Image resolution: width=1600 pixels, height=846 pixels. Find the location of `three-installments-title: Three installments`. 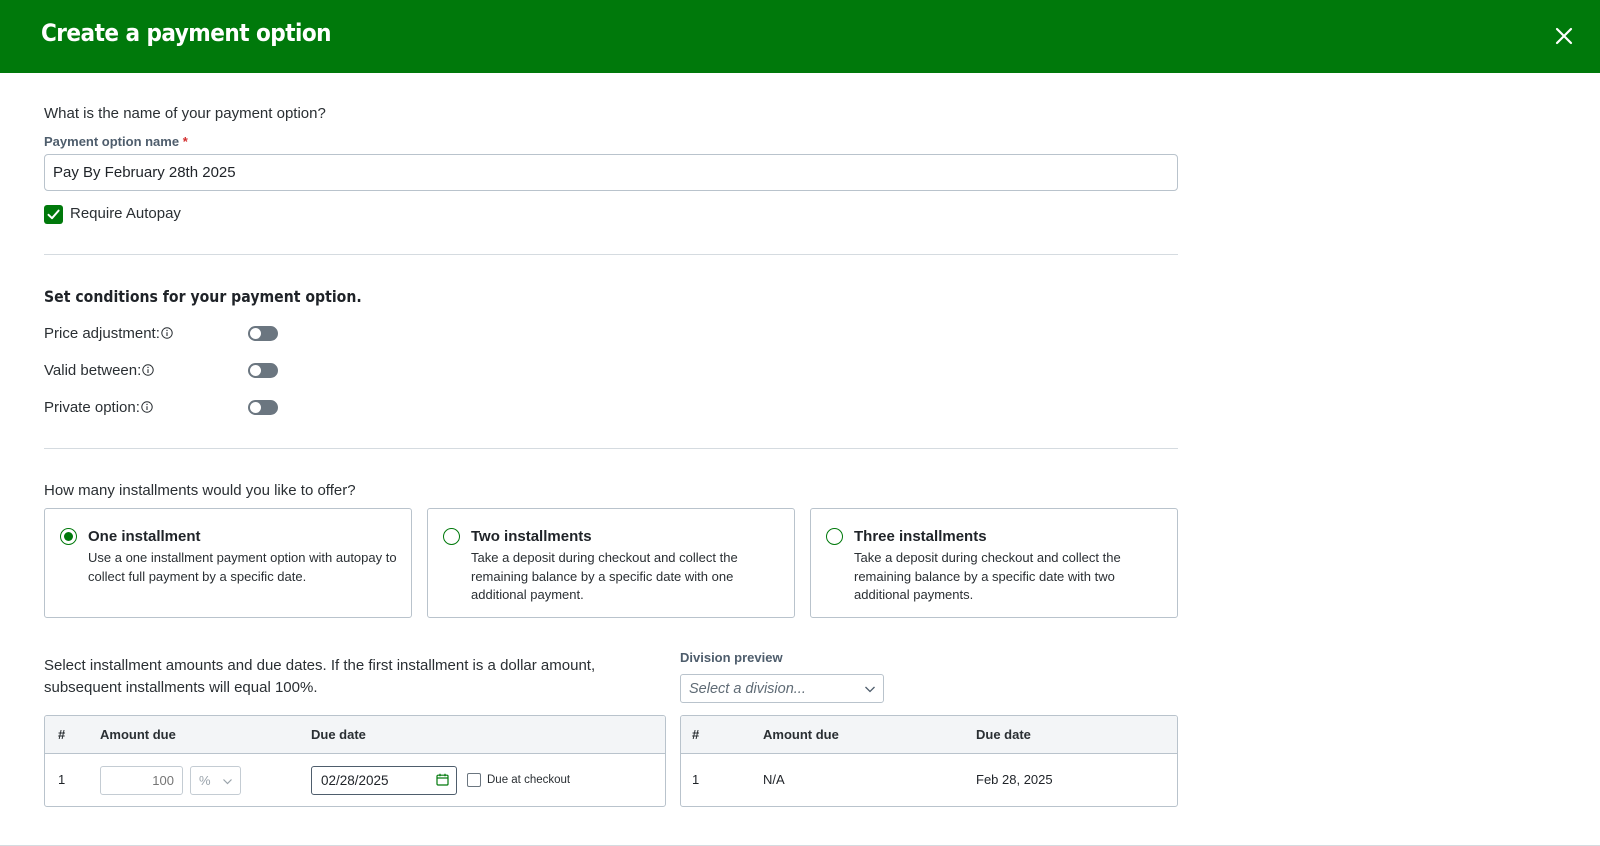

three-installments-title: Three installments is located at coordinates (920, 536).